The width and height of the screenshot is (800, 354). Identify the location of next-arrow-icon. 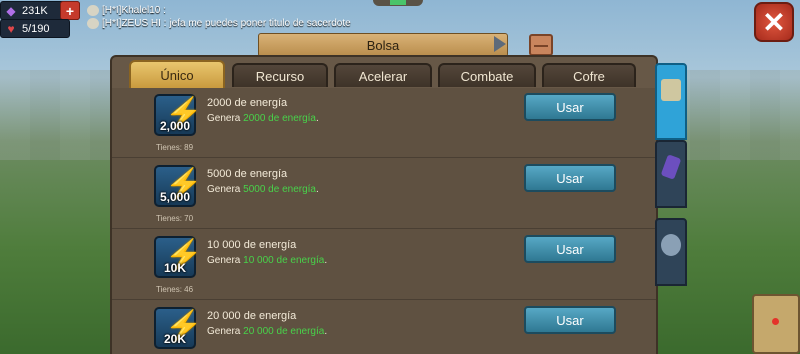
(500, 44).